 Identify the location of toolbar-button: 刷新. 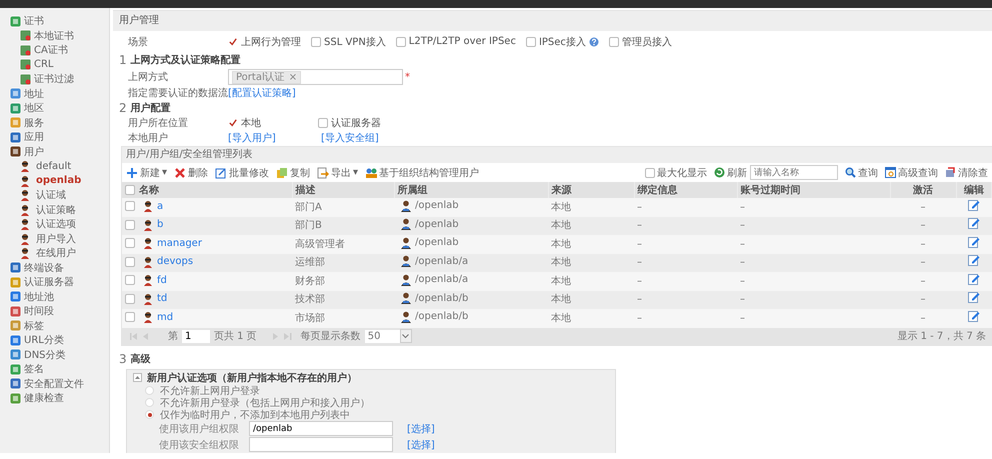
(730, 173).